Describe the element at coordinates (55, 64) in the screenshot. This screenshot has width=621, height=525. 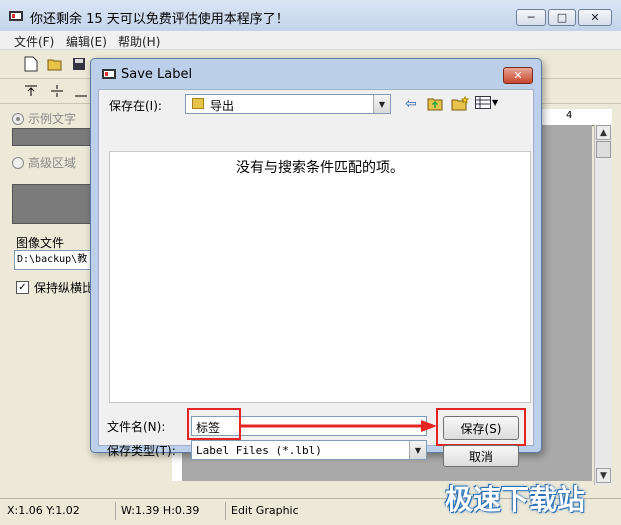
I see `open-folder-icon` at that location.